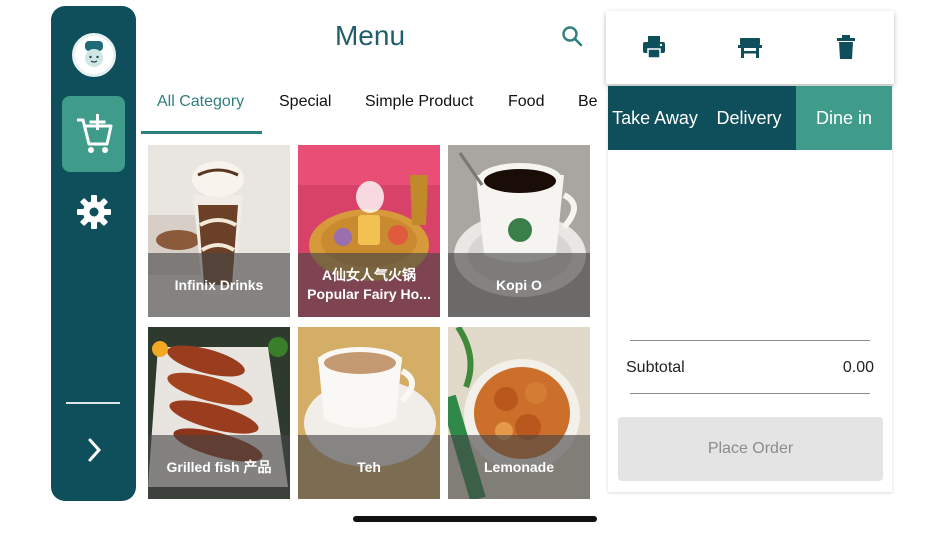 The image size is (950, 534). What do you see at coordinates (219, 231) in the screenshot?
I see `product-card: Infinix Drinks` at bounding box center [219, 231].